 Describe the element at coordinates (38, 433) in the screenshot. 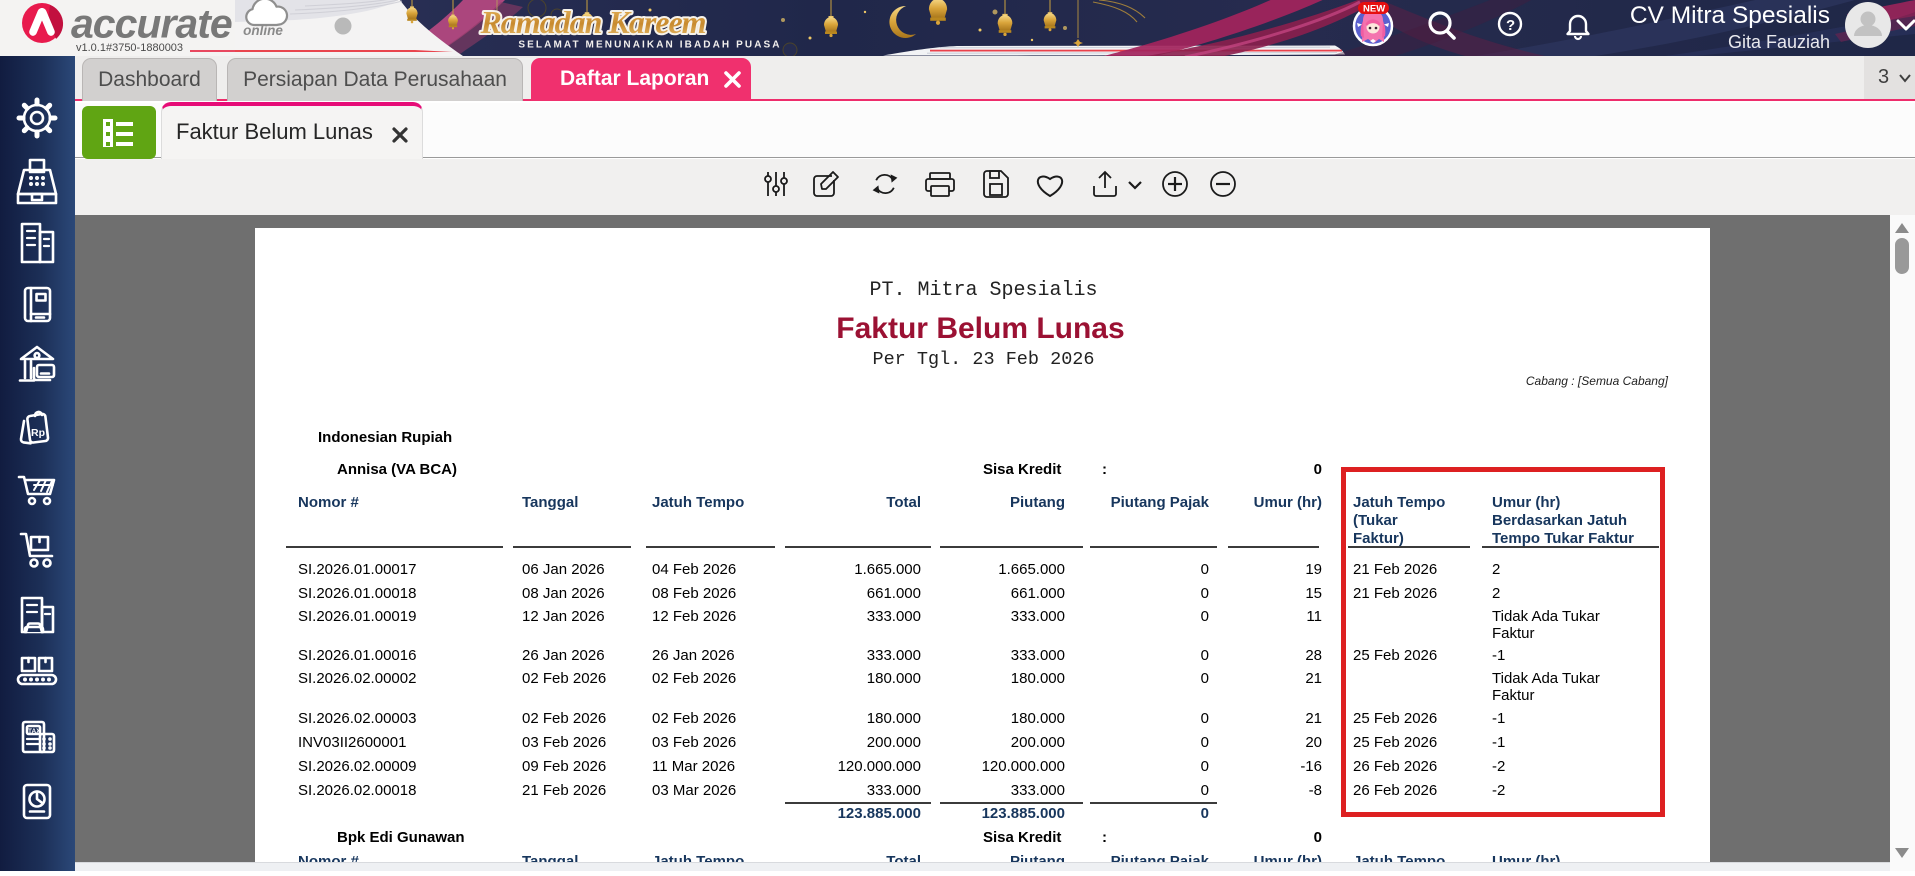

I see `svg-text: Rp` at that location.